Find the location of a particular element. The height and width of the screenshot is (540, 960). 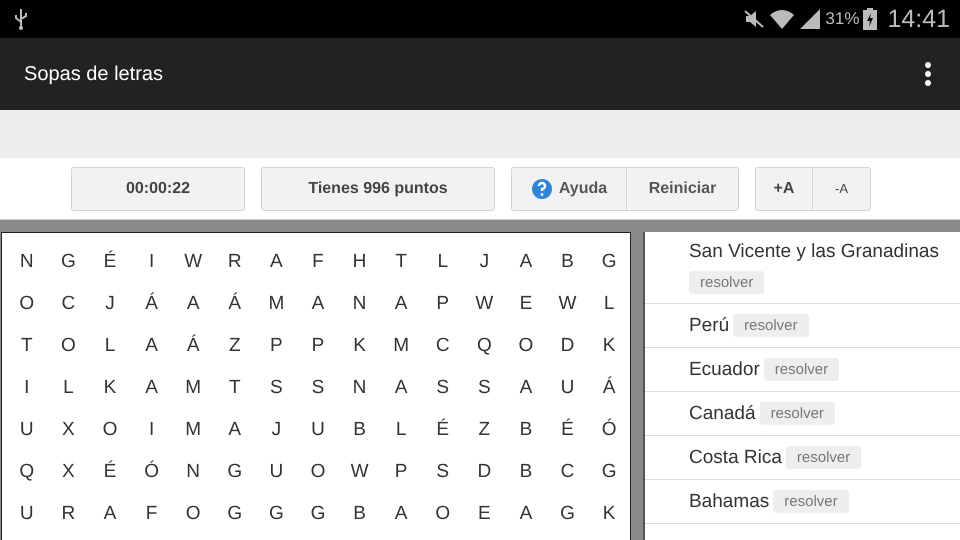

increase-font-button: +A is located at coordinates (784, 188).